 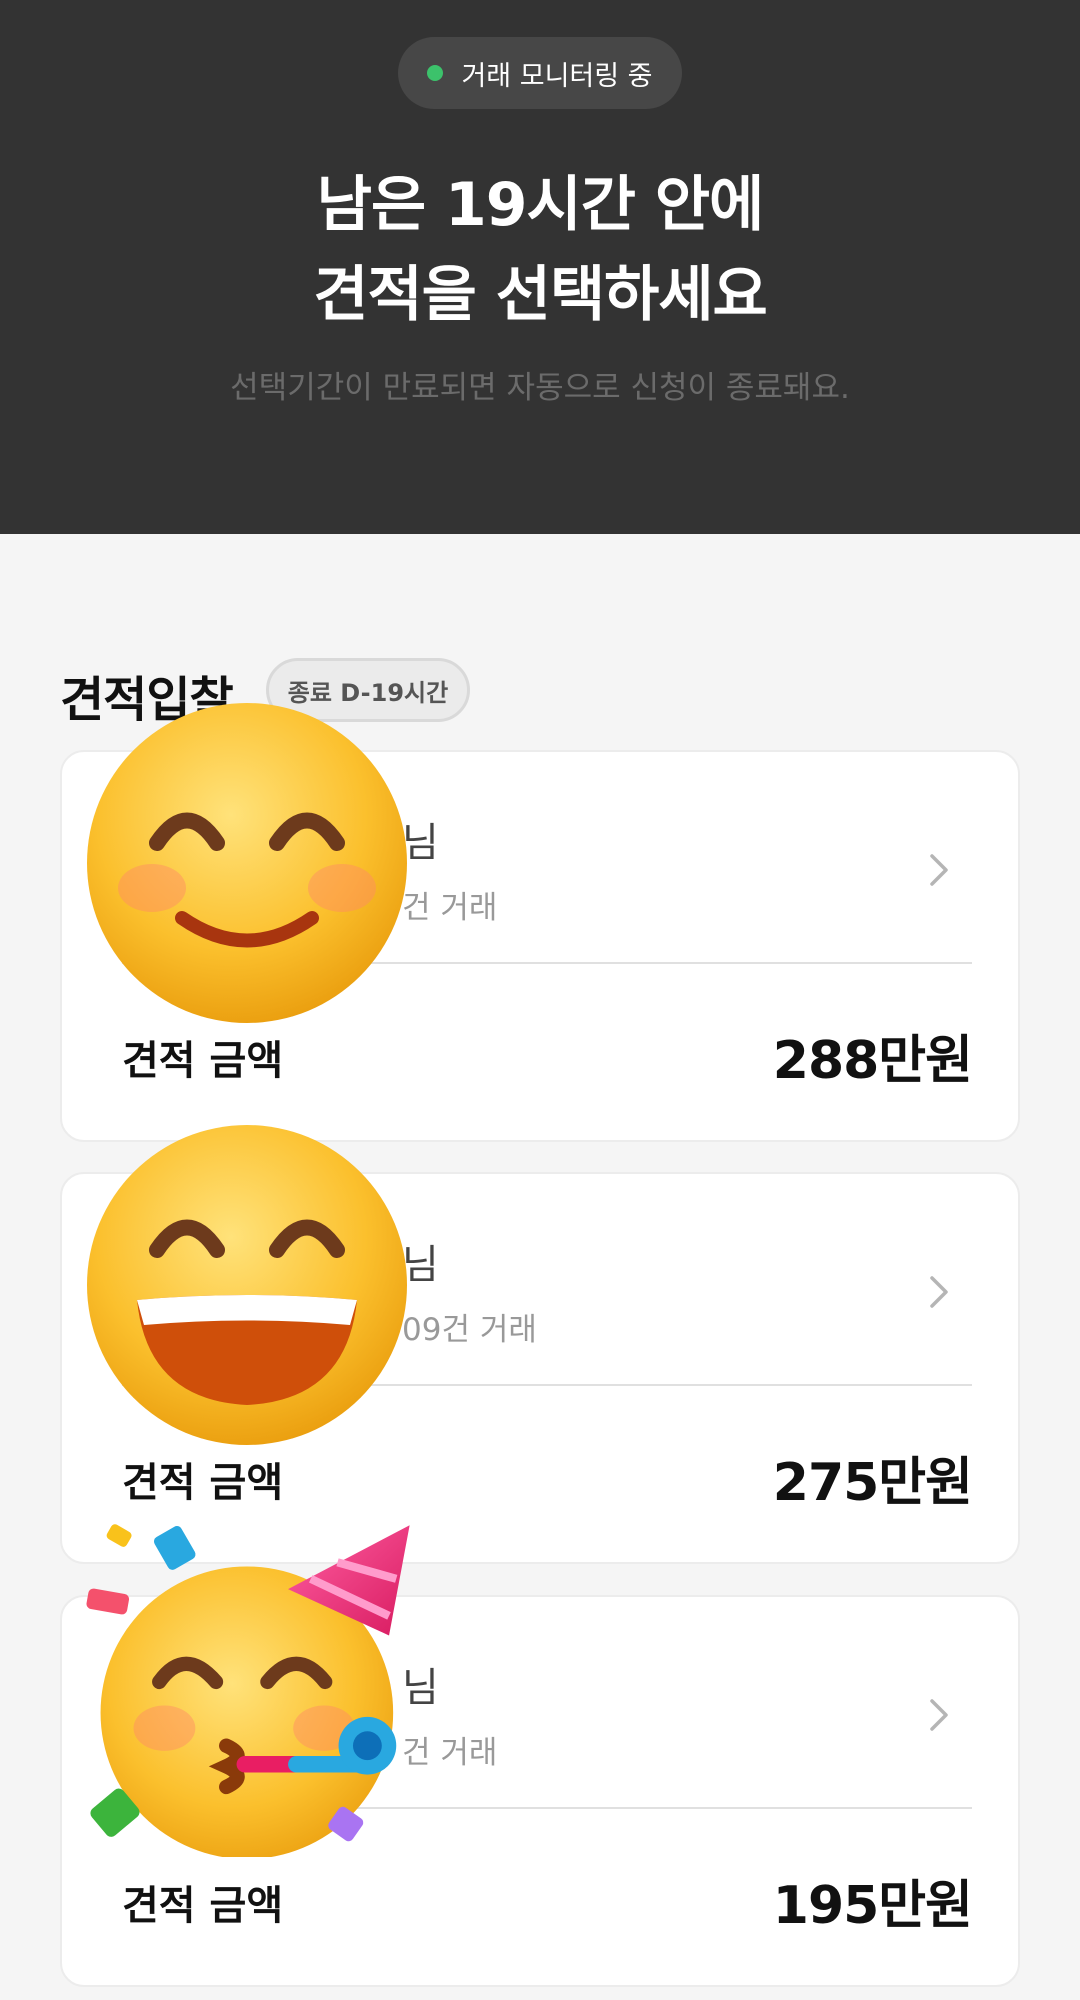 What do you see at coordinates (435, 73) in the screenshot?
I see `status-dot-icon` at bounding box center [435, 73].